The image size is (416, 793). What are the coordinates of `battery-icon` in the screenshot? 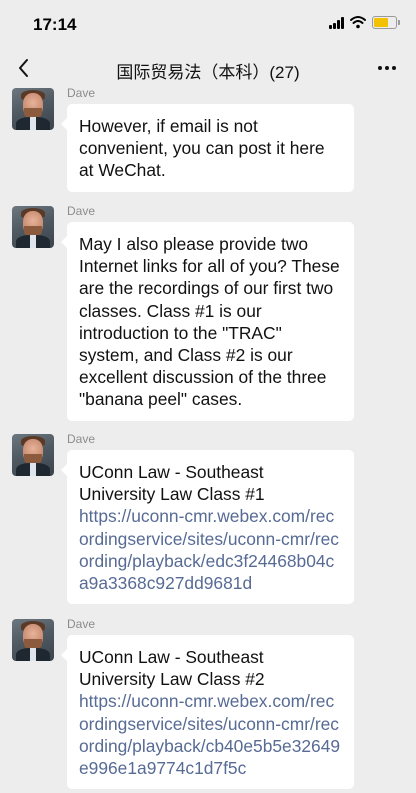 It's located at (386, 22).